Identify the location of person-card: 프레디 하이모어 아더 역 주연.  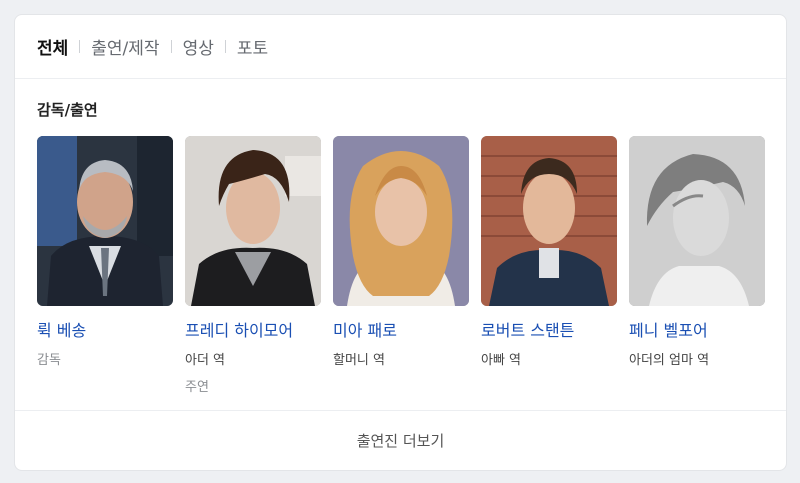
(253, 265).